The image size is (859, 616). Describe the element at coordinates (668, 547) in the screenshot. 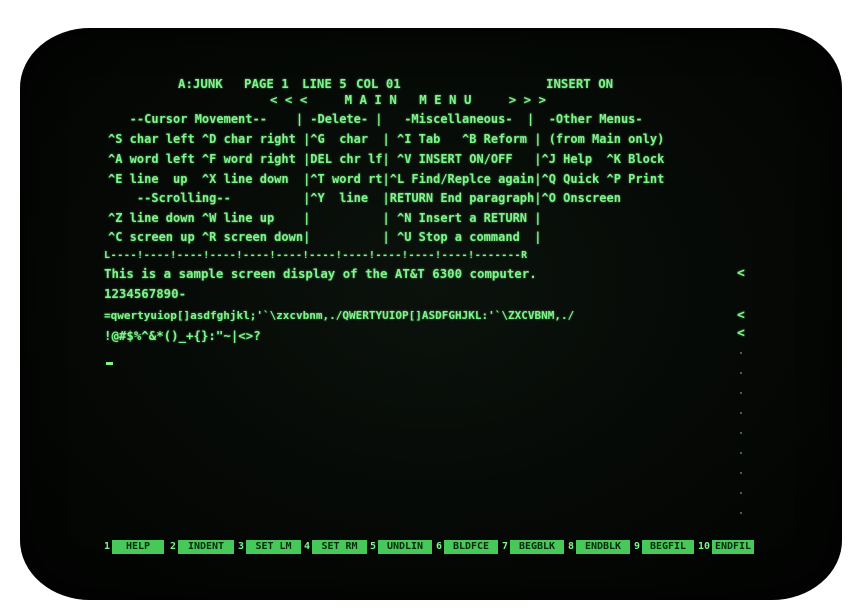

I see `fkey-begfil: BEGFIL` at that location.